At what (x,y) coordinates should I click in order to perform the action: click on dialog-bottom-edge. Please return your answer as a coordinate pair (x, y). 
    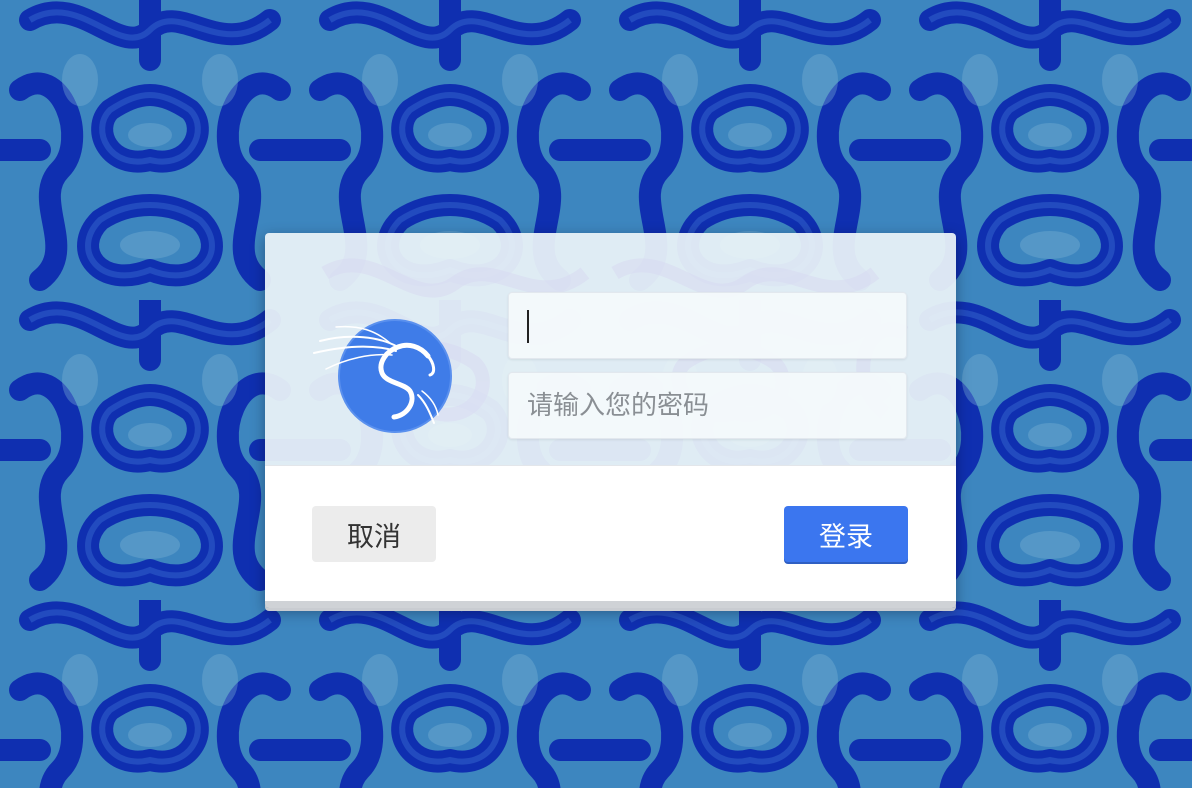
    Looking at the image, I should click on (610, 604).